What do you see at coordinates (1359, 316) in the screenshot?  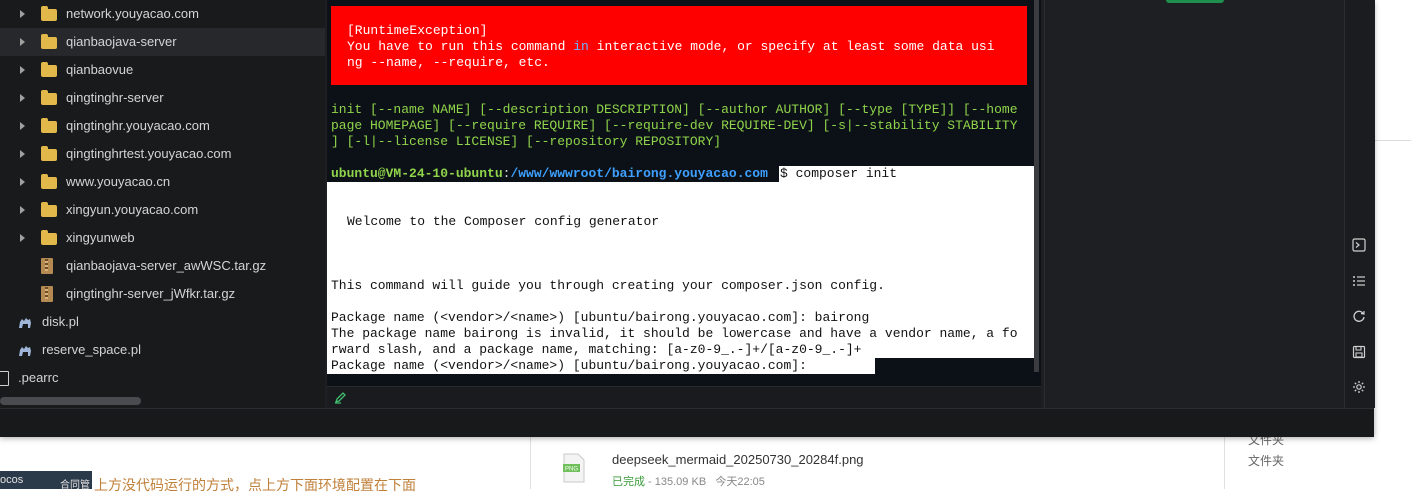 I see `refresh-icon` at bounding box center [1359, 316].